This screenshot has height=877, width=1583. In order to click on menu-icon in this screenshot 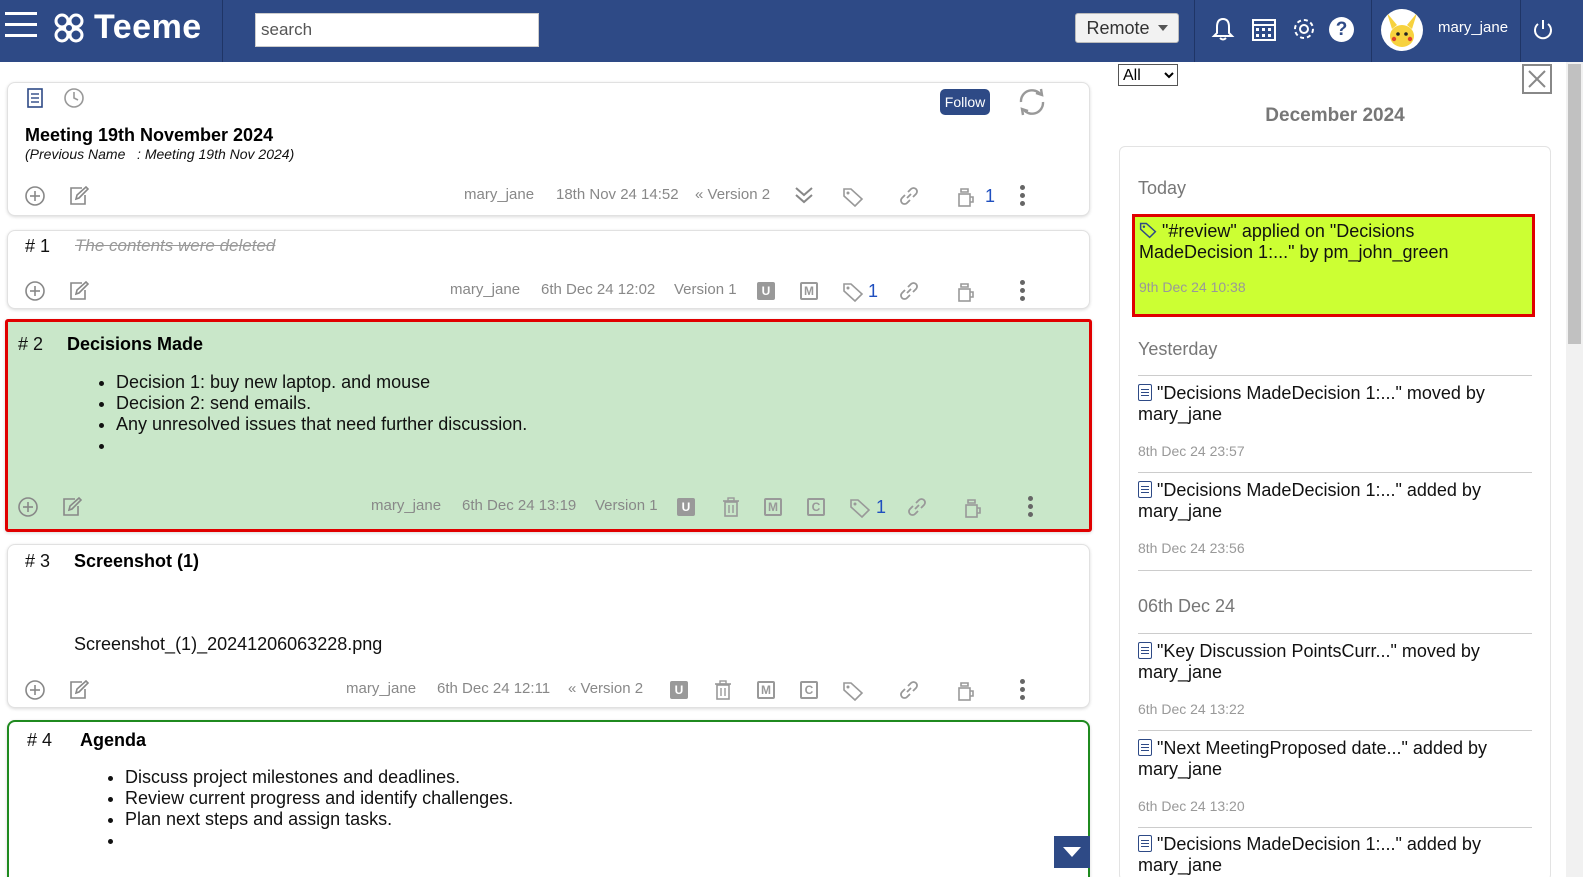, I will do `click(21, 26)`.